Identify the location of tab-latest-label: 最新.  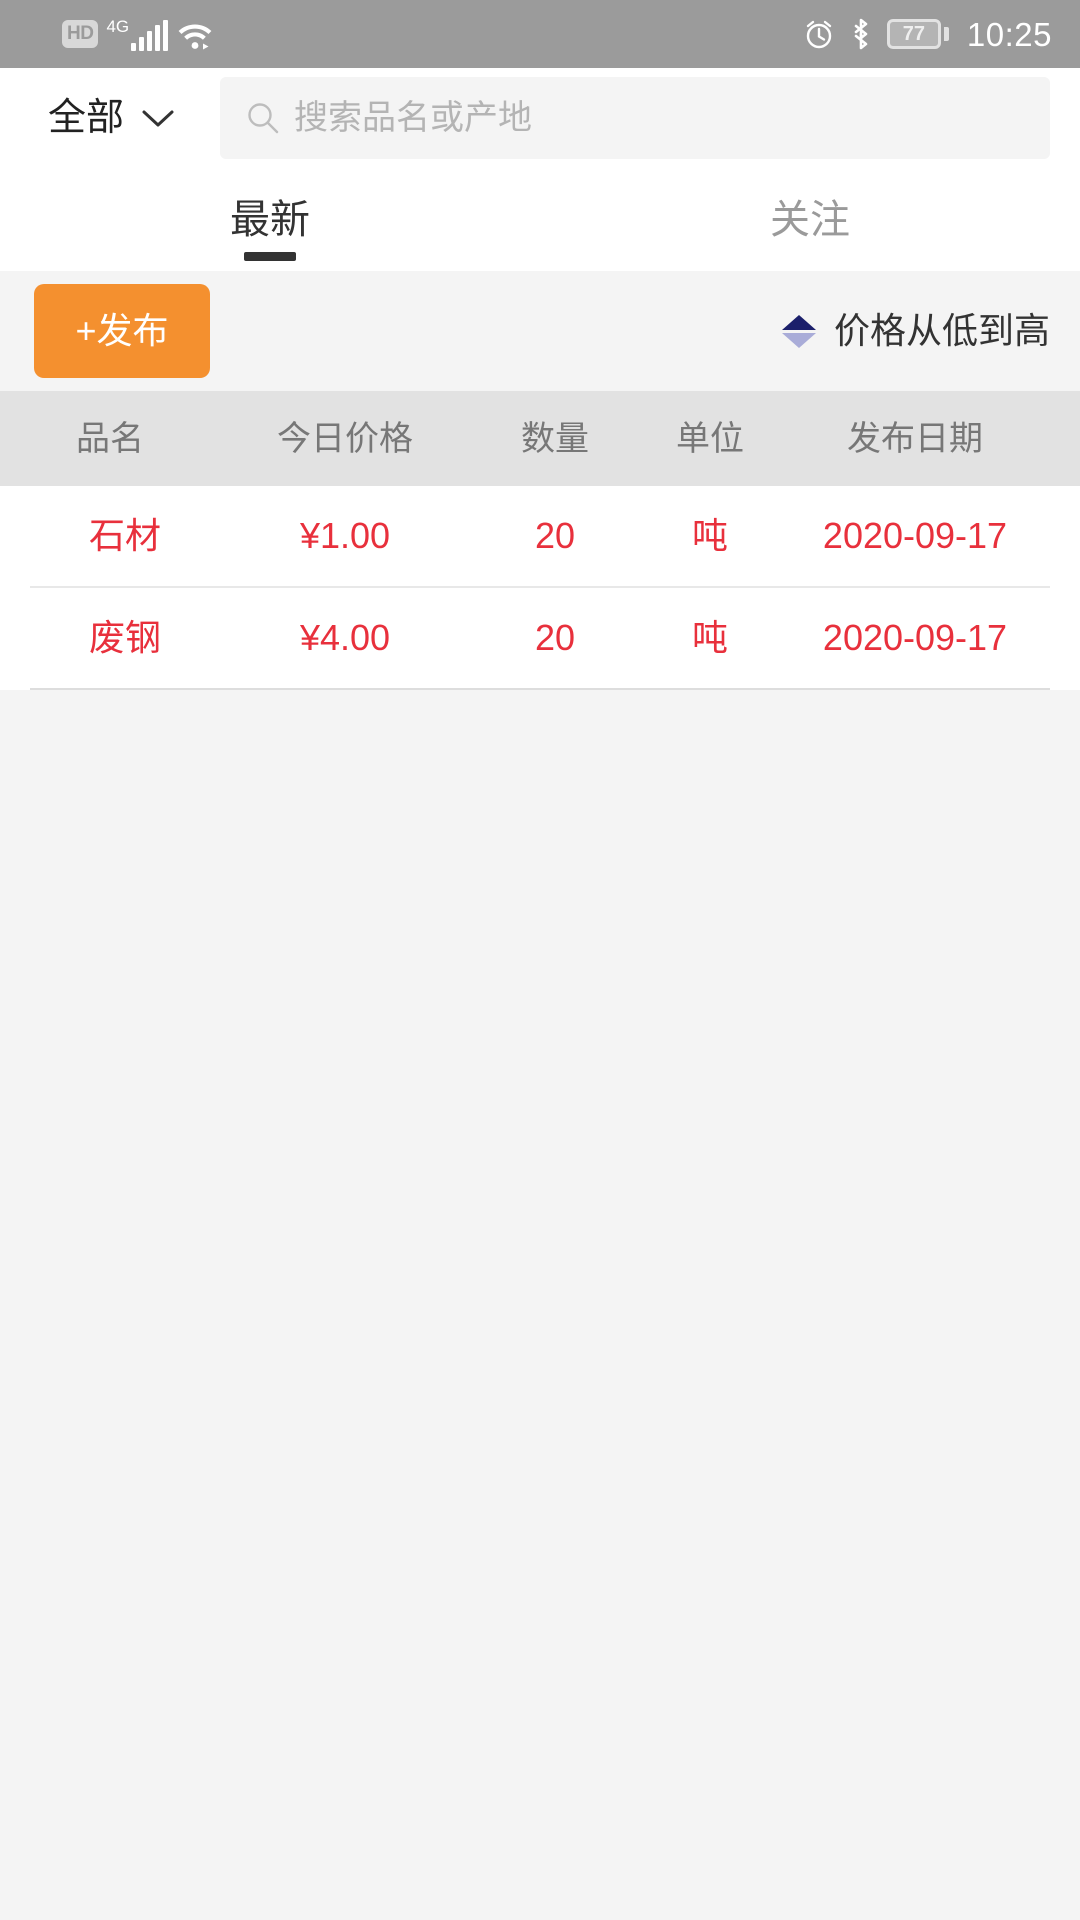
(270, 219).